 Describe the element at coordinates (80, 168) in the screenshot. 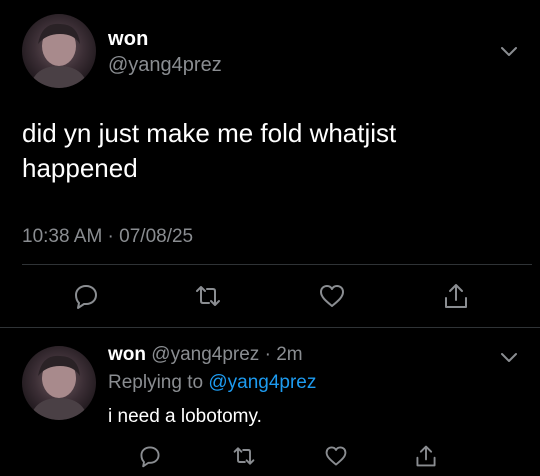

I see `tweet-text-line: happened` at that location.